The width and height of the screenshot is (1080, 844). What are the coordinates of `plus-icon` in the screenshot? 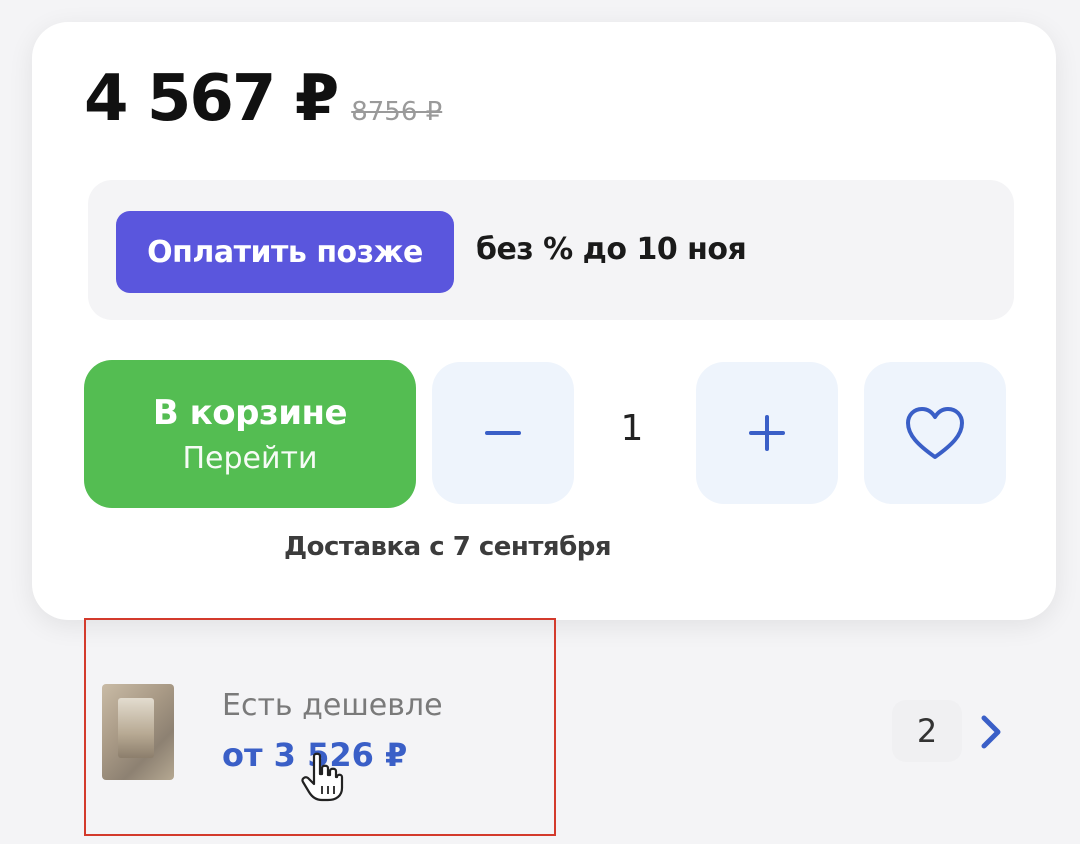 It's located at (767, 433).